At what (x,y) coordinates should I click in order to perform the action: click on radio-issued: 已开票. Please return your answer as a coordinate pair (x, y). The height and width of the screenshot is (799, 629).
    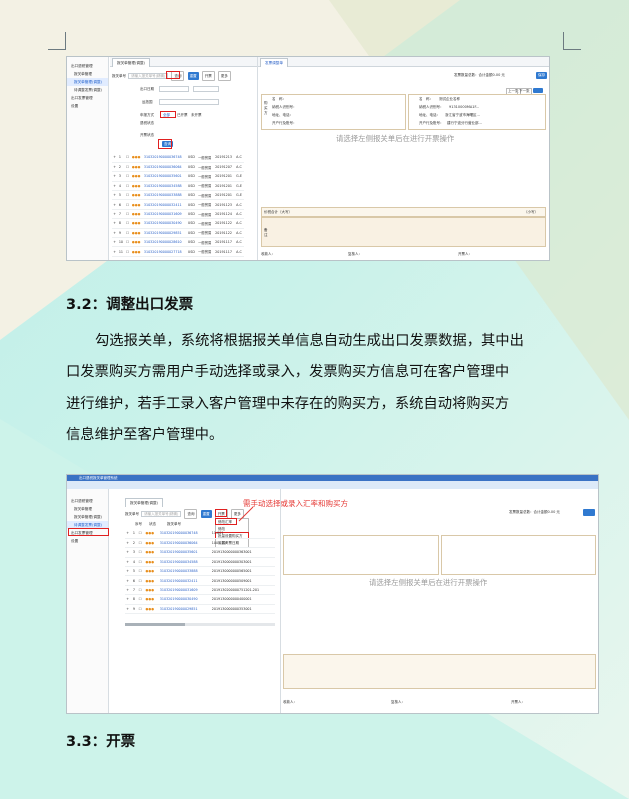
    Looking at the image, I should click on (182, 115).